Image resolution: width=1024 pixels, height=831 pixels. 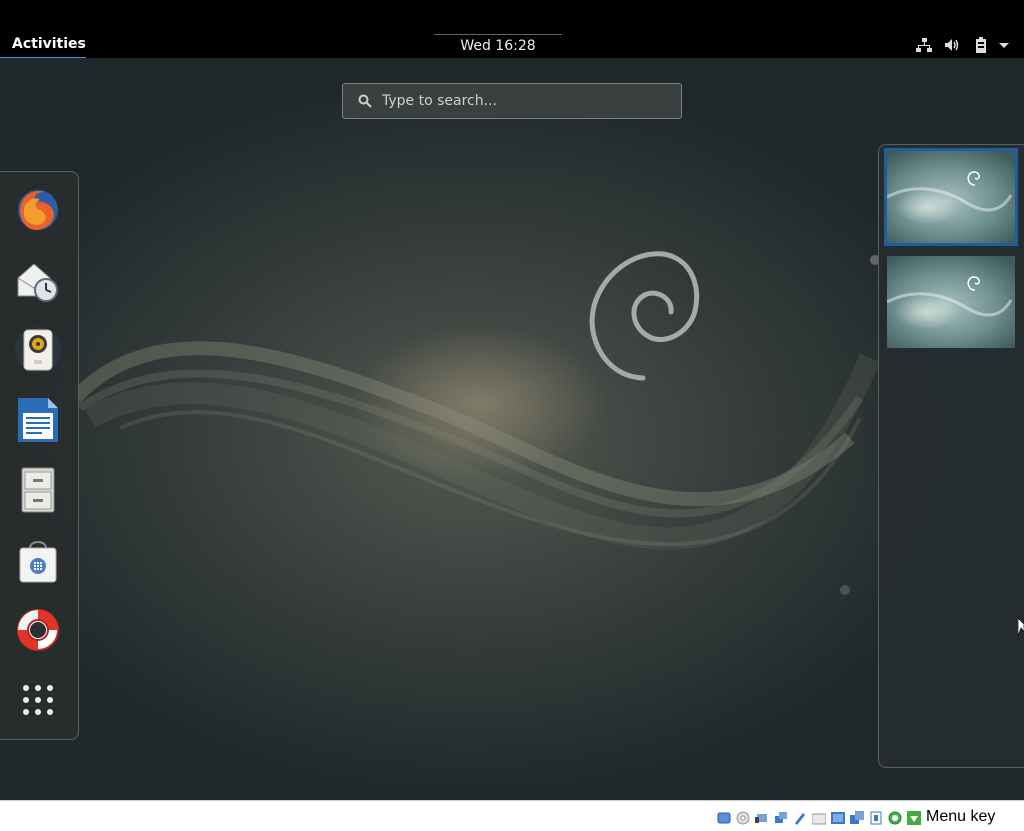 I want to click on vm-status-bar: Menu key, so click(x=512, y=815).